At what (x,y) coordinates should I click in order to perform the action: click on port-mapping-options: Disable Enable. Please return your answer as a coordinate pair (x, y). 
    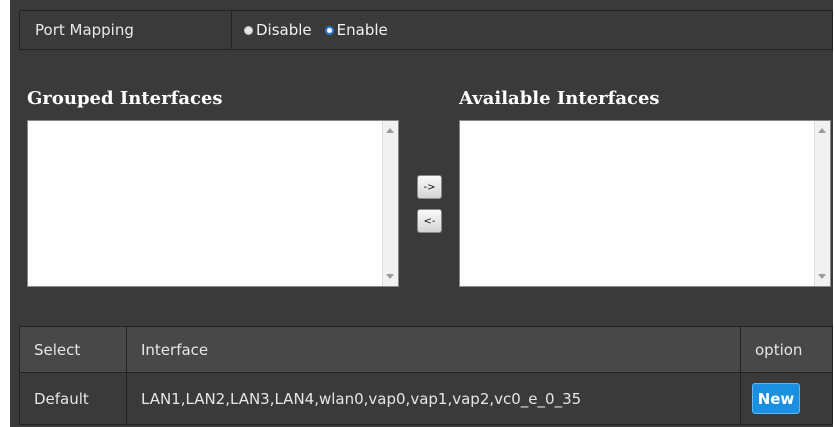
    Looking at the image, I should click on (316, 30).